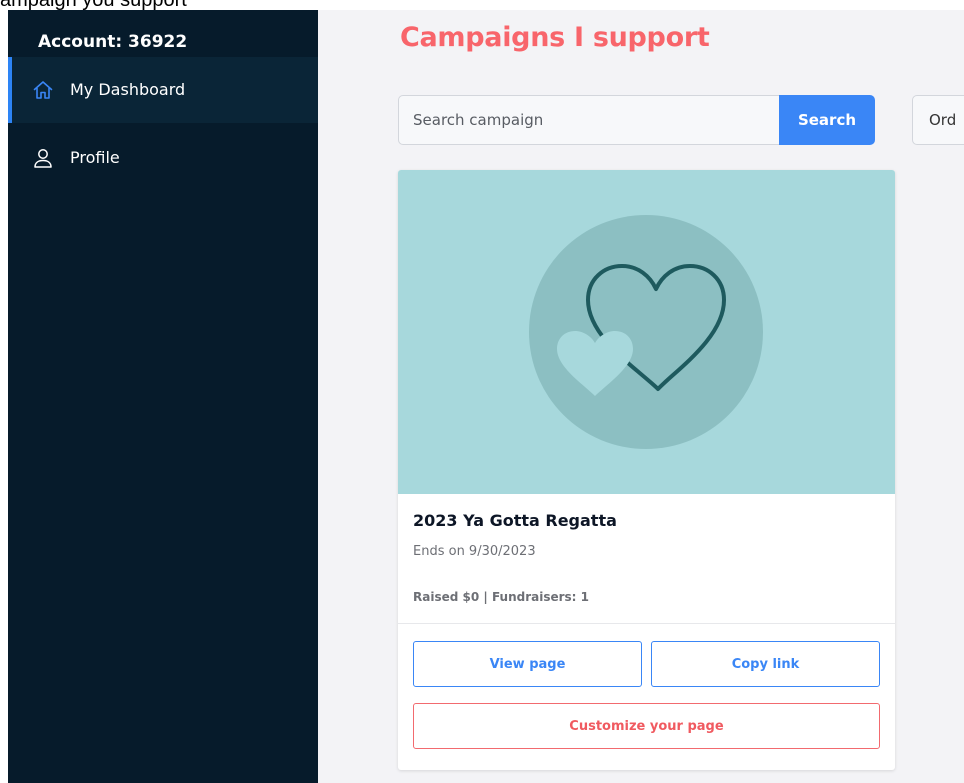 The width and height of the screenshot is (964, 783). Describe the element at coordinates (43, 158) in the screenshot. I see `user-icon` at that location.